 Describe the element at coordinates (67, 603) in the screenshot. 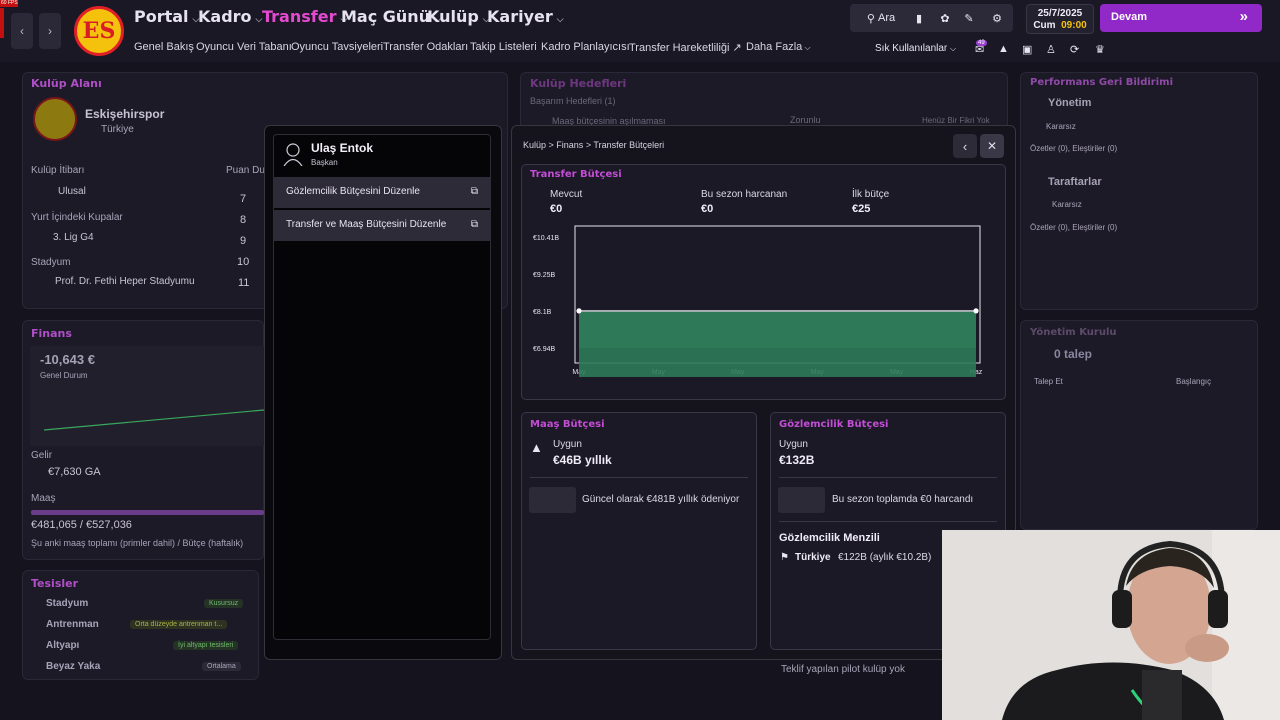

I see `facility-name: Stadyum` at that location.